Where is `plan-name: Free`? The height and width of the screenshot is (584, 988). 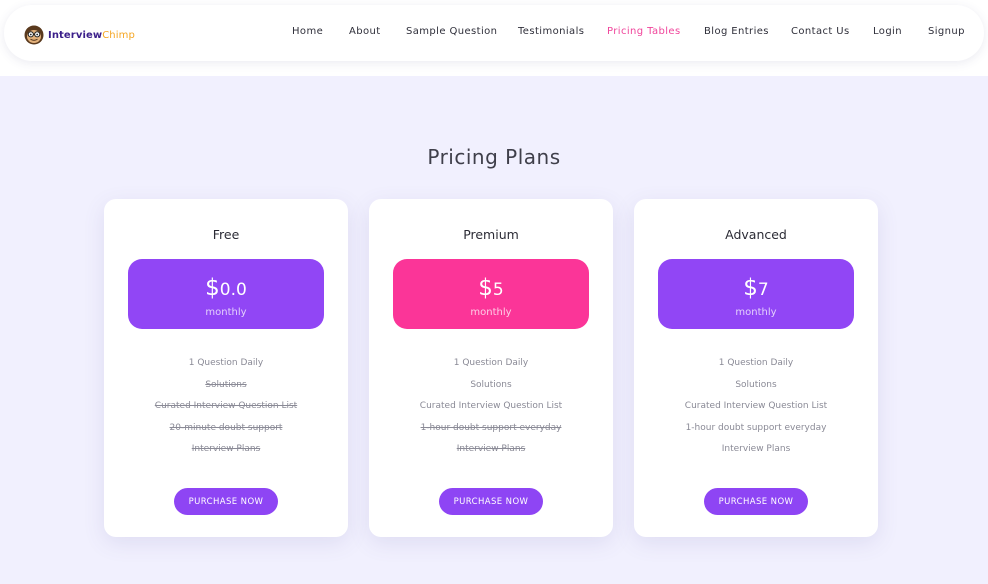 plan-name: Free is located at coordinates (226, 234).